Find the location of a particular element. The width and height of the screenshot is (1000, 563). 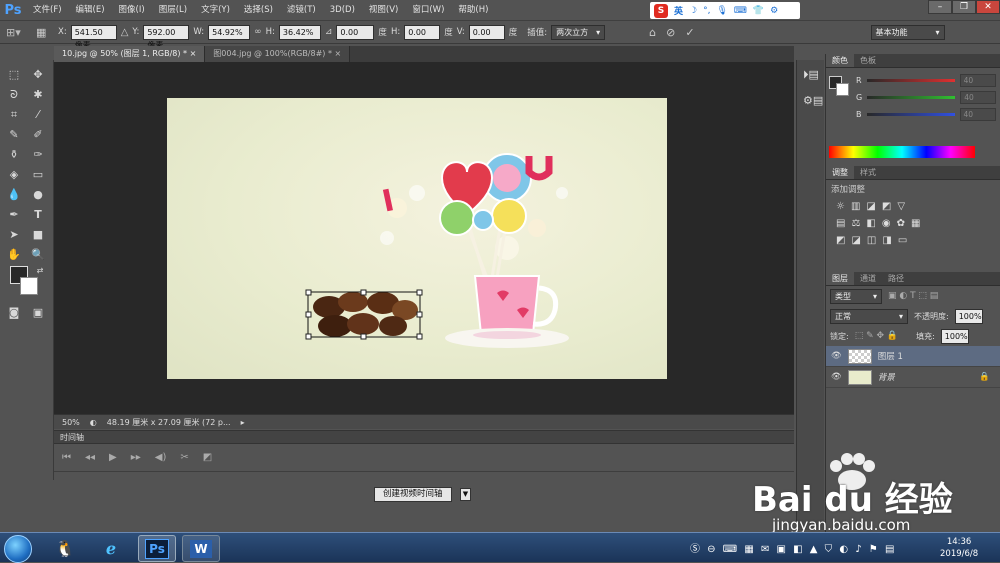

blur-tool-icon: 💧 is located at coordinates (14, 195).